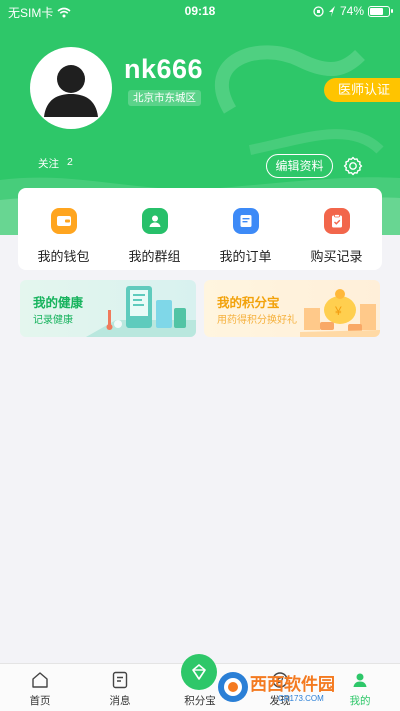 This screenshot has height=711, width=400. I want to click on quick-menu: 我的钱包 我的群组 我的订单 购买记录, so click(200, 229).